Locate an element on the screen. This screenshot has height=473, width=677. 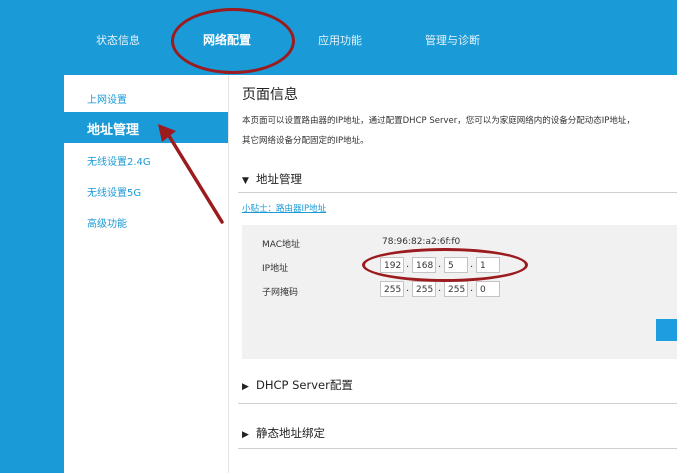
sidebar-item-label: 无线设置5G is located at coordinates (114, 193).